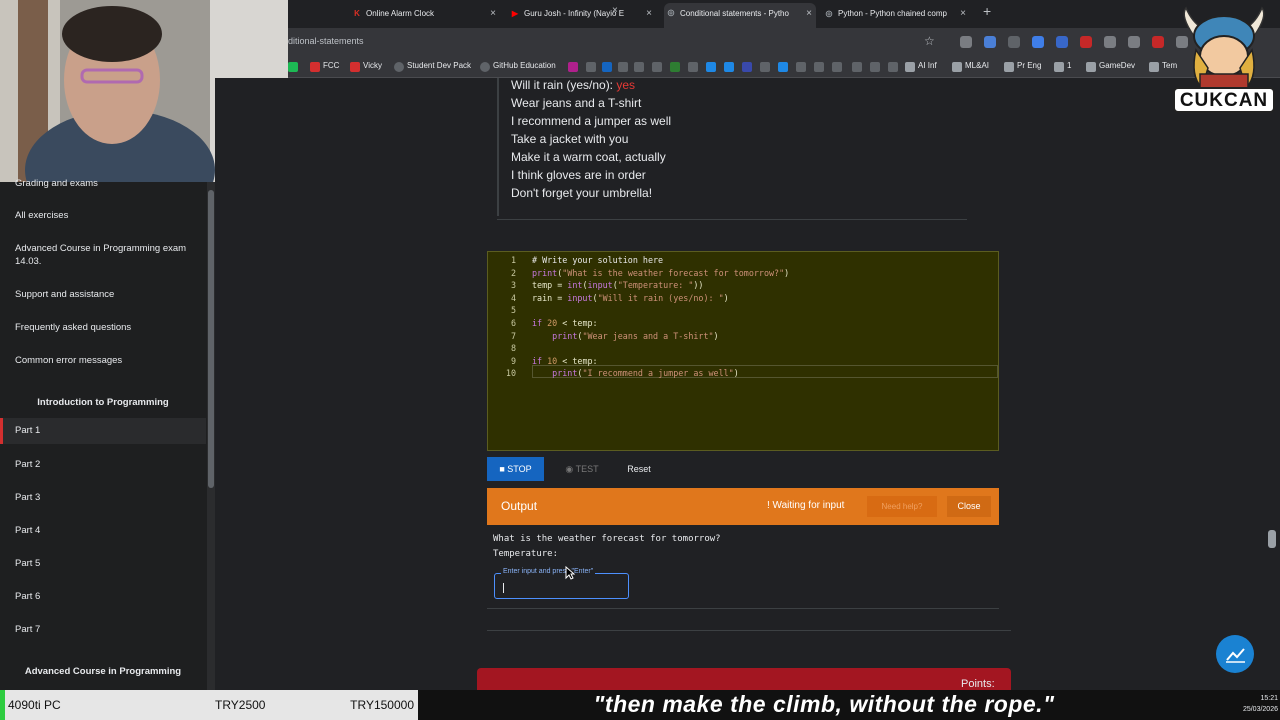 This screenshot has height=720, width=1280. What do you see at coordinates (524, 65) in the screenshot?
I see `bookmark-github-education: GitHub Education` at bounding box center [524, 65].